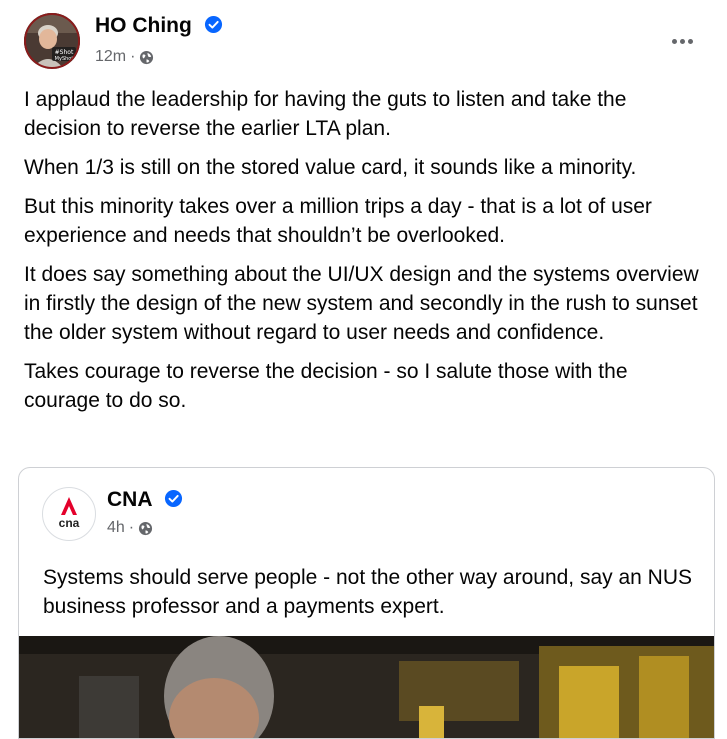 The height and width of the screenshot is (739, 727). I want to click on shared-post-meta: 4h ·, so click(130, 528).